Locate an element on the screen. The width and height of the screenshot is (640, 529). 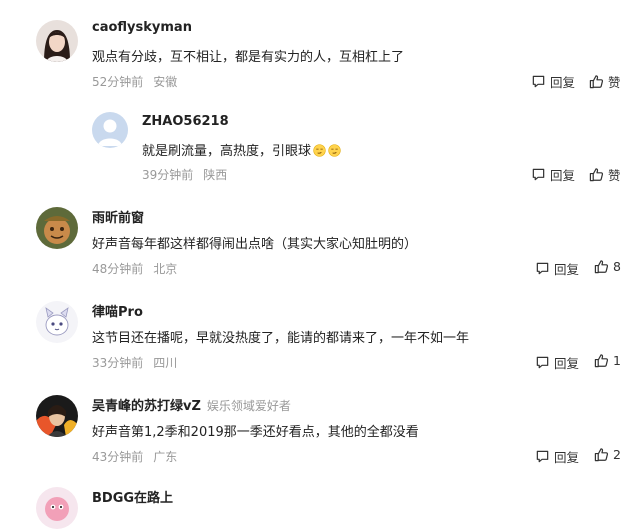
username: caoflyskyman is located at coordinates (142, 27).